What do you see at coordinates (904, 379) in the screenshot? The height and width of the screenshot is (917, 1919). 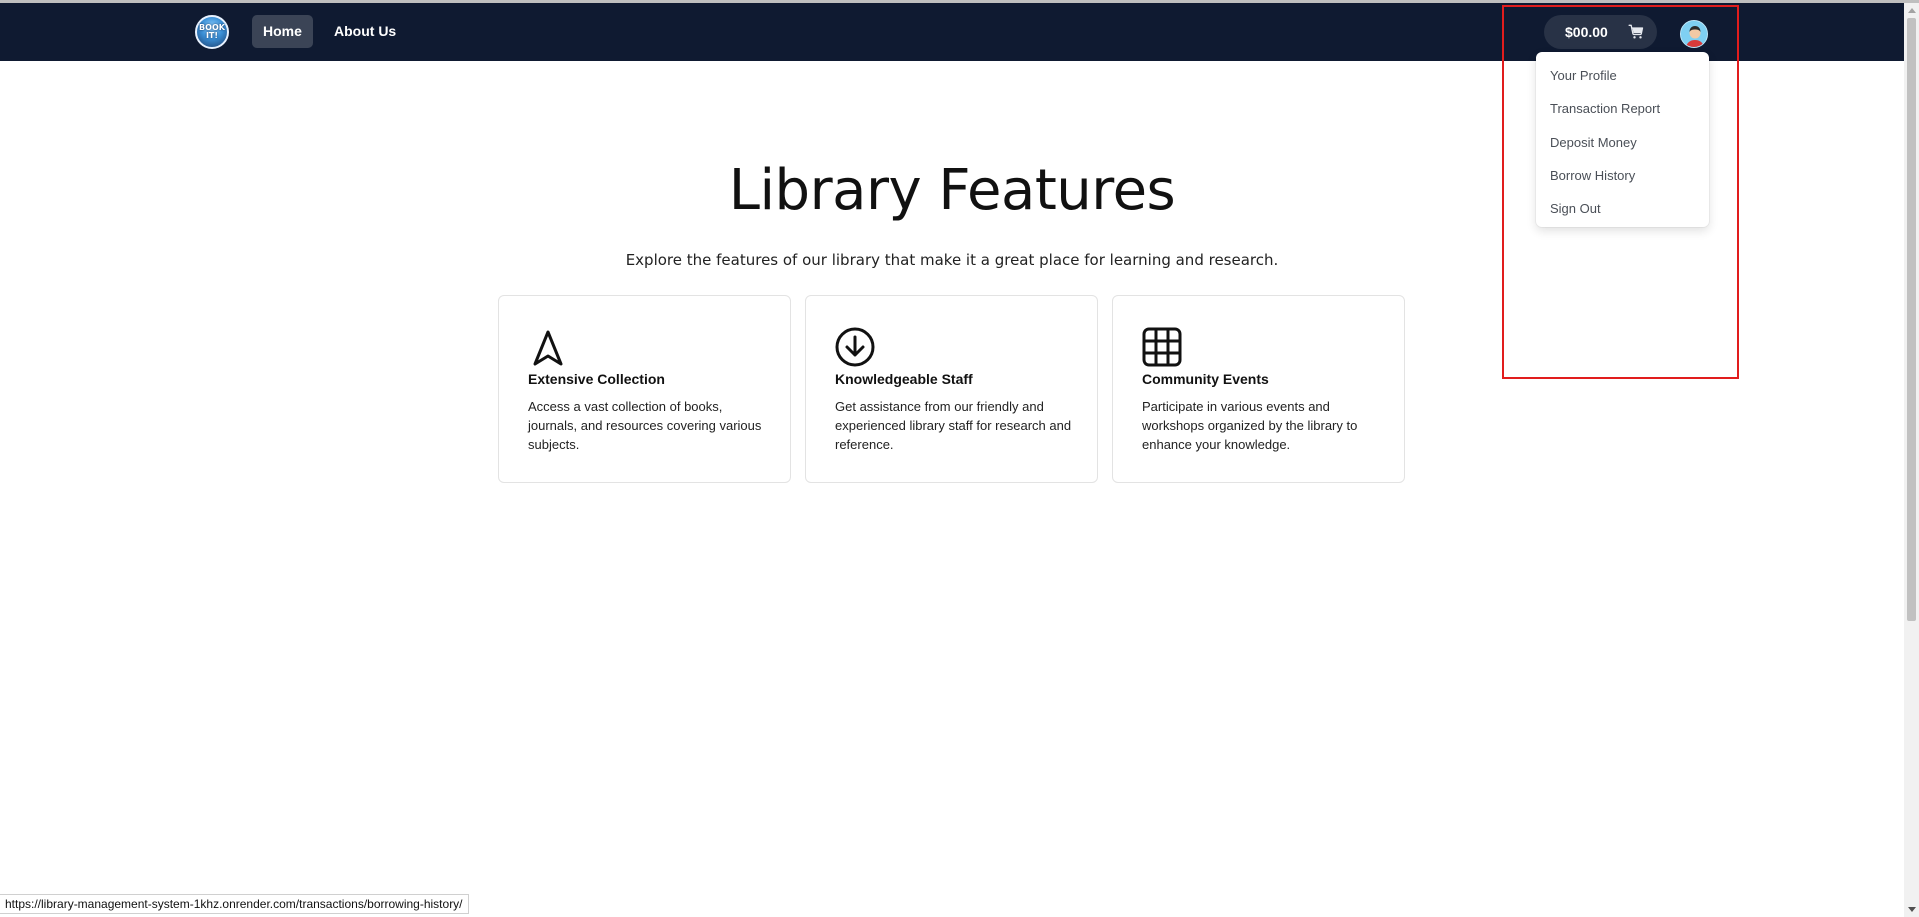 I see `feature-title: Knowledgeable Staff` at bounding box center [904, 379].